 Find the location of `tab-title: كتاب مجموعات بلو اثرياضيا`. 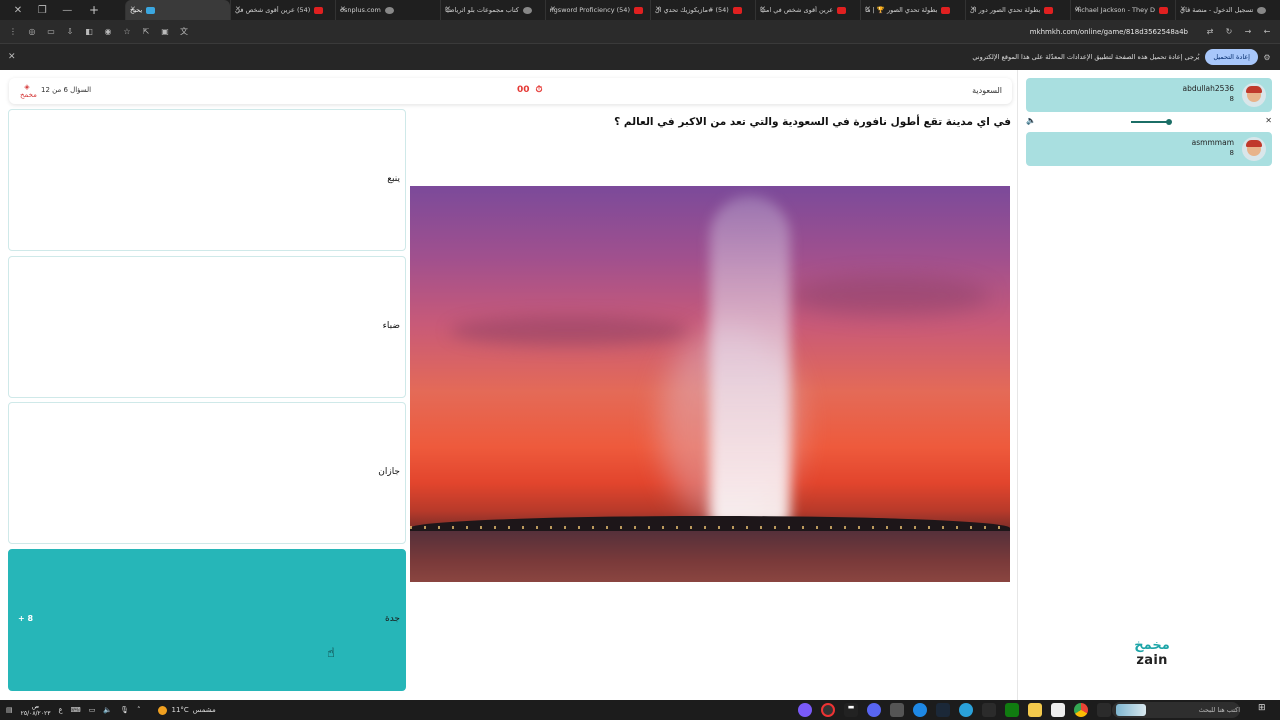

tab-title: كتاب مجموعات بلو اثرياضيا is located at coordinates (482, 10).